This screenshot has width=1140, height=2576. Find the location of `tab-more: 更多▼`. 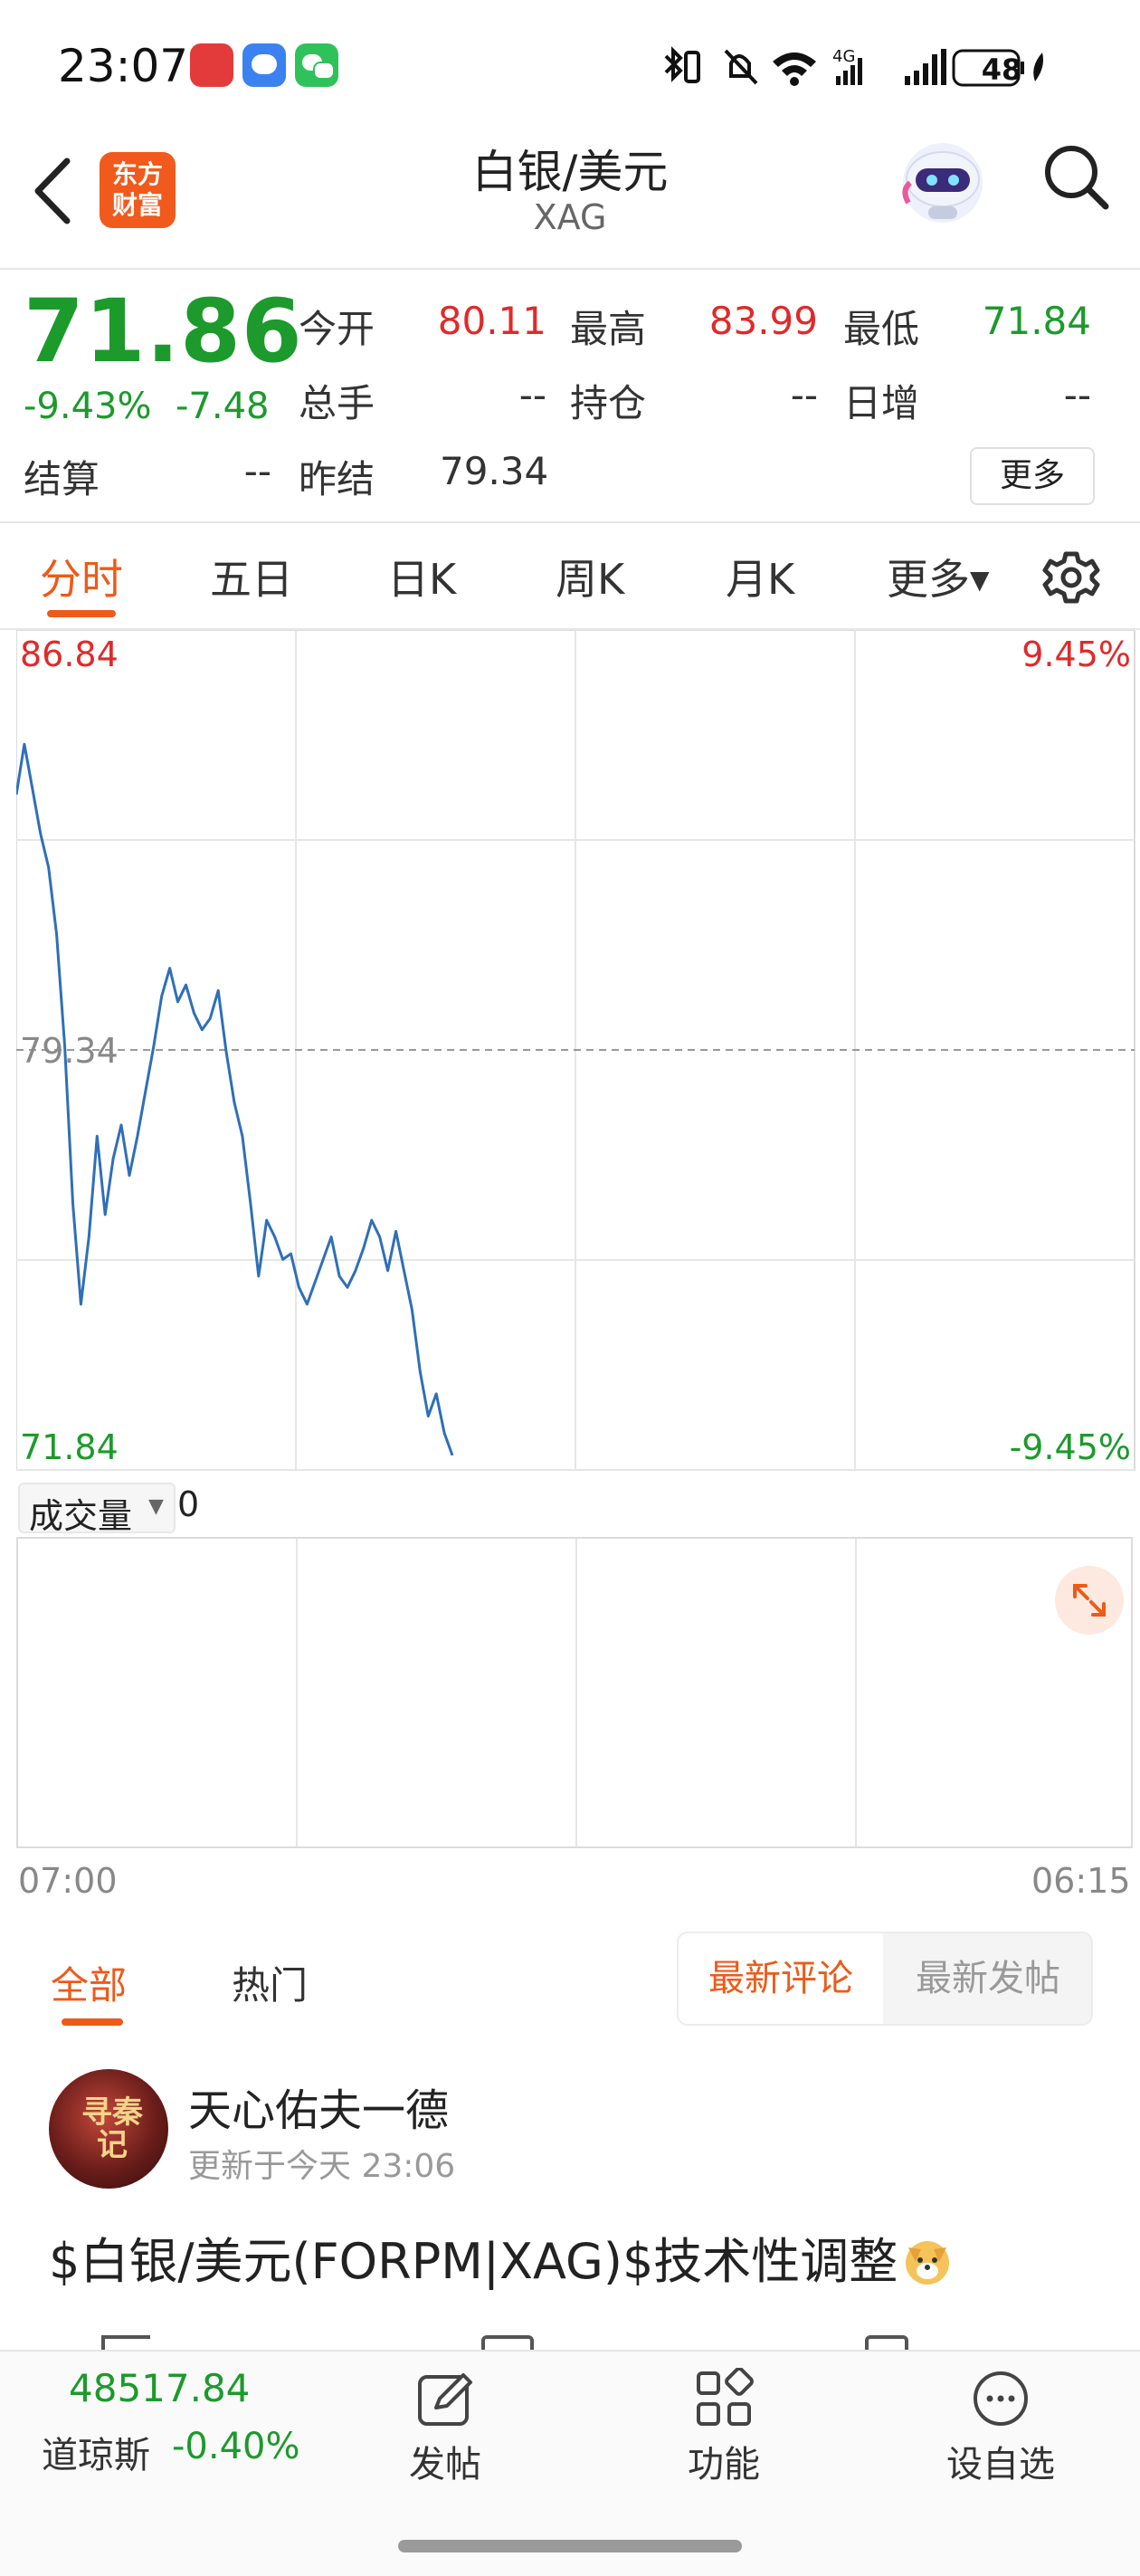

tab-more: 更多▼ is located at coordinates (939, 577).